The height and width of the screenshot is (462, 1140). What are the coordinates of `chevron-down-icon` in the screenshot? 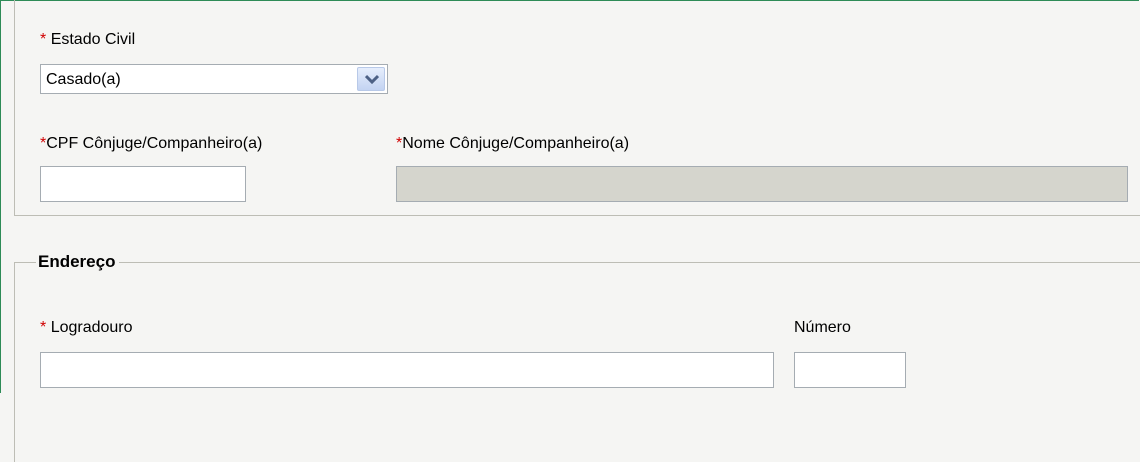 It's located at (372, 79).